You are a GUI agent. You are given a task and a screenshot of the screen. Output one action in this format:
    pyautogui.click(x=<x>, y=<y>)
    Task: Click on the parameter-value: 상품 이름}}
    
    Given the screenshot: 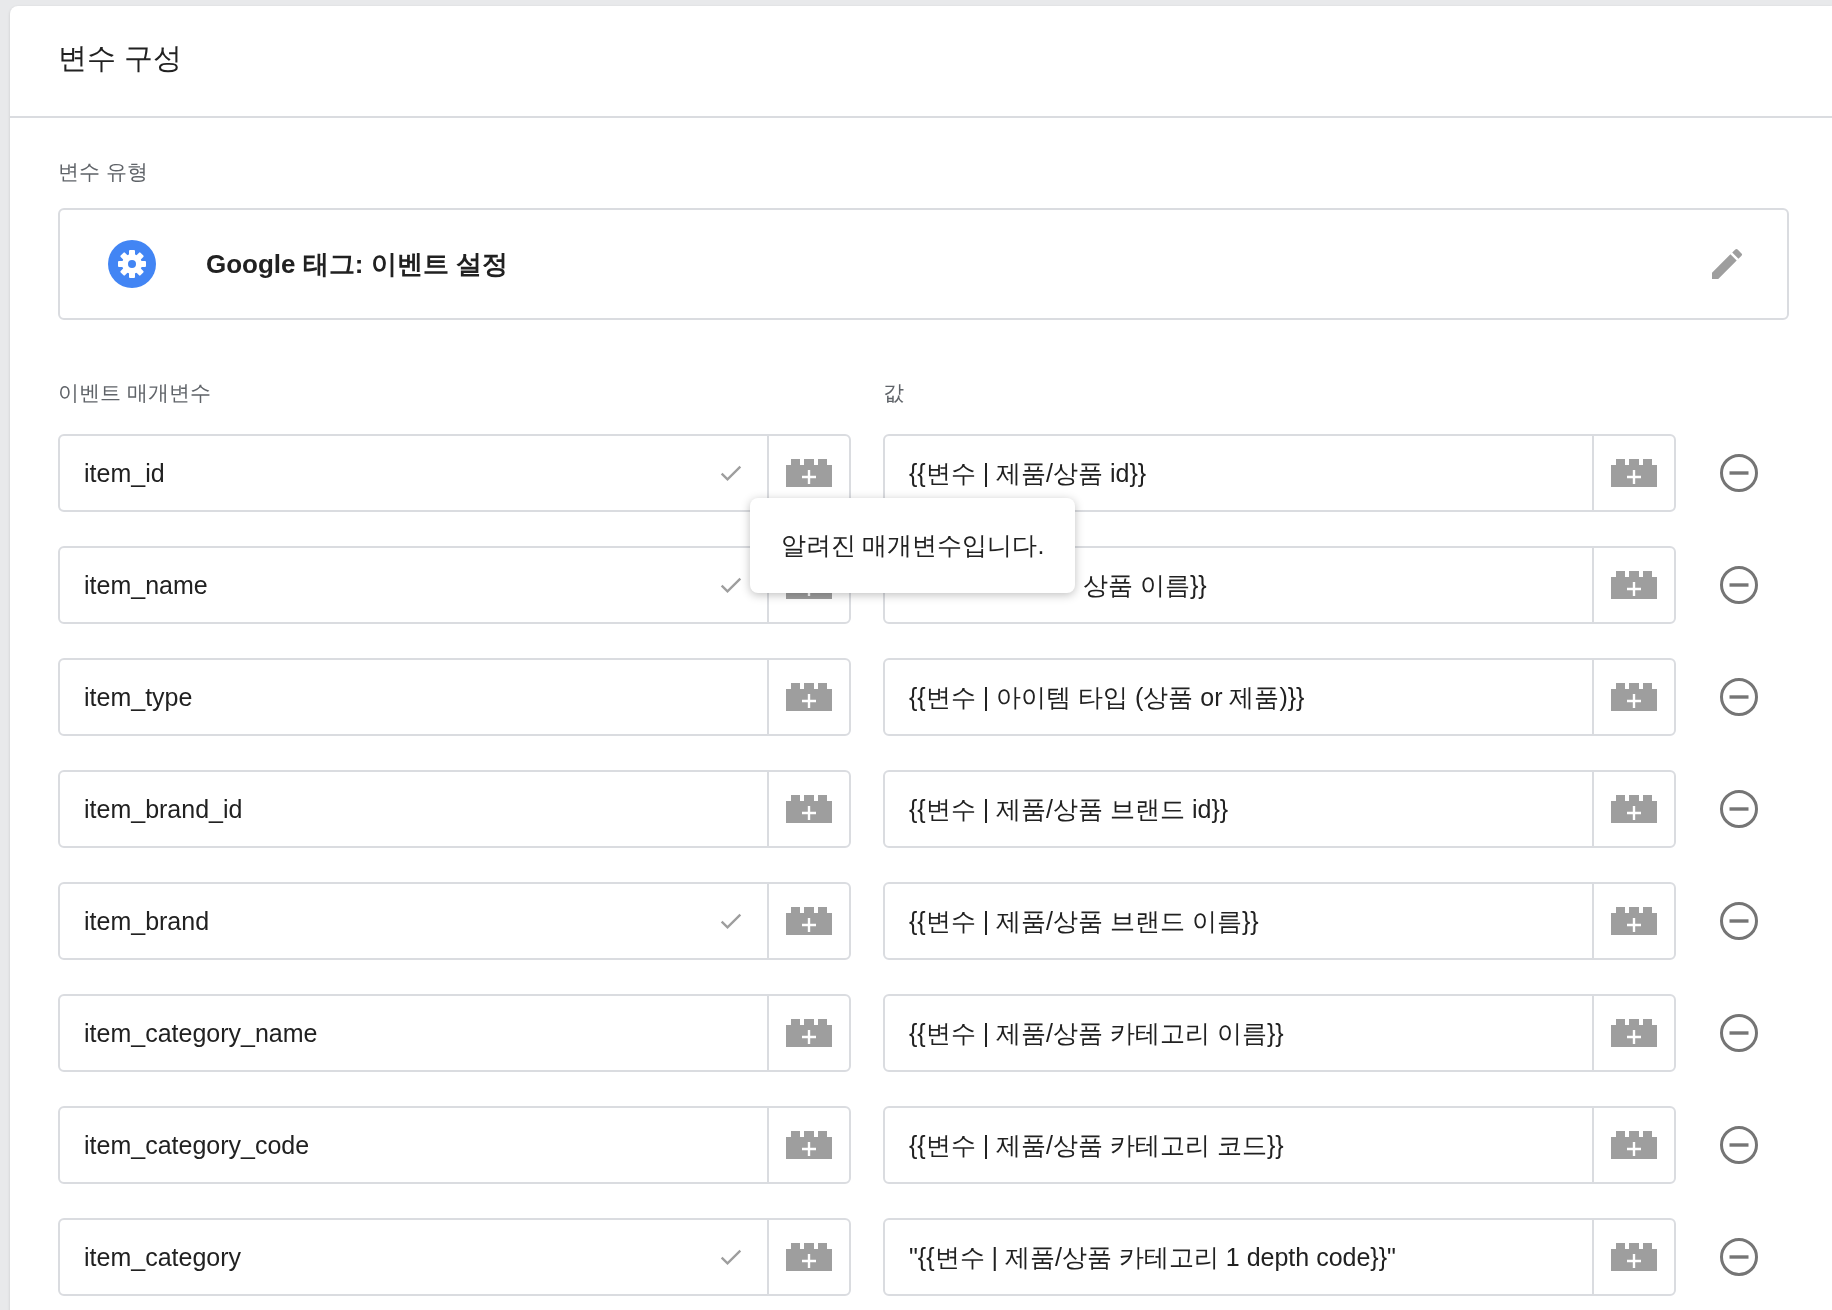 What is the action you would take?
    pyautogui.click(x=1145, y=585)
    